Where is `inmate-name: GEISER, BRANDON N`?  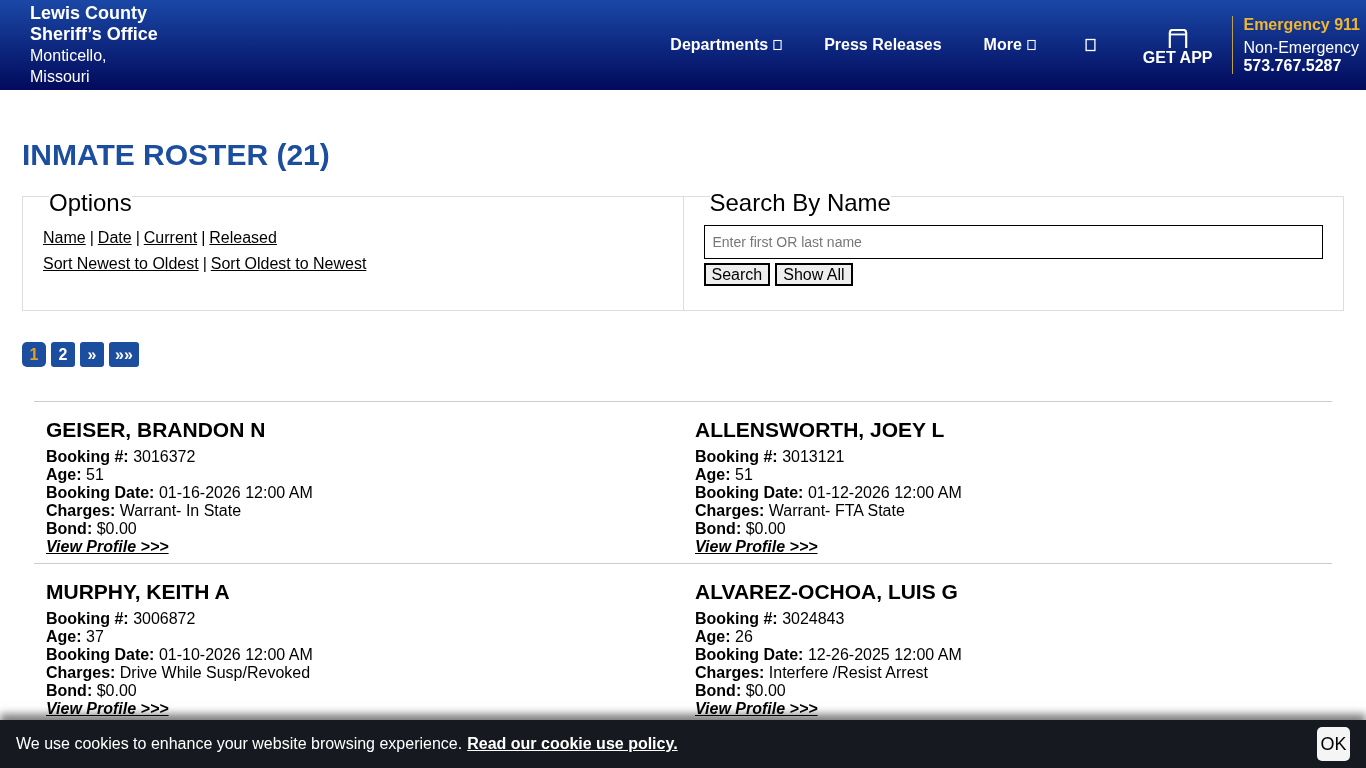
inmate-name: GEISER, BRANDON N is located at coordinates (156, 430).